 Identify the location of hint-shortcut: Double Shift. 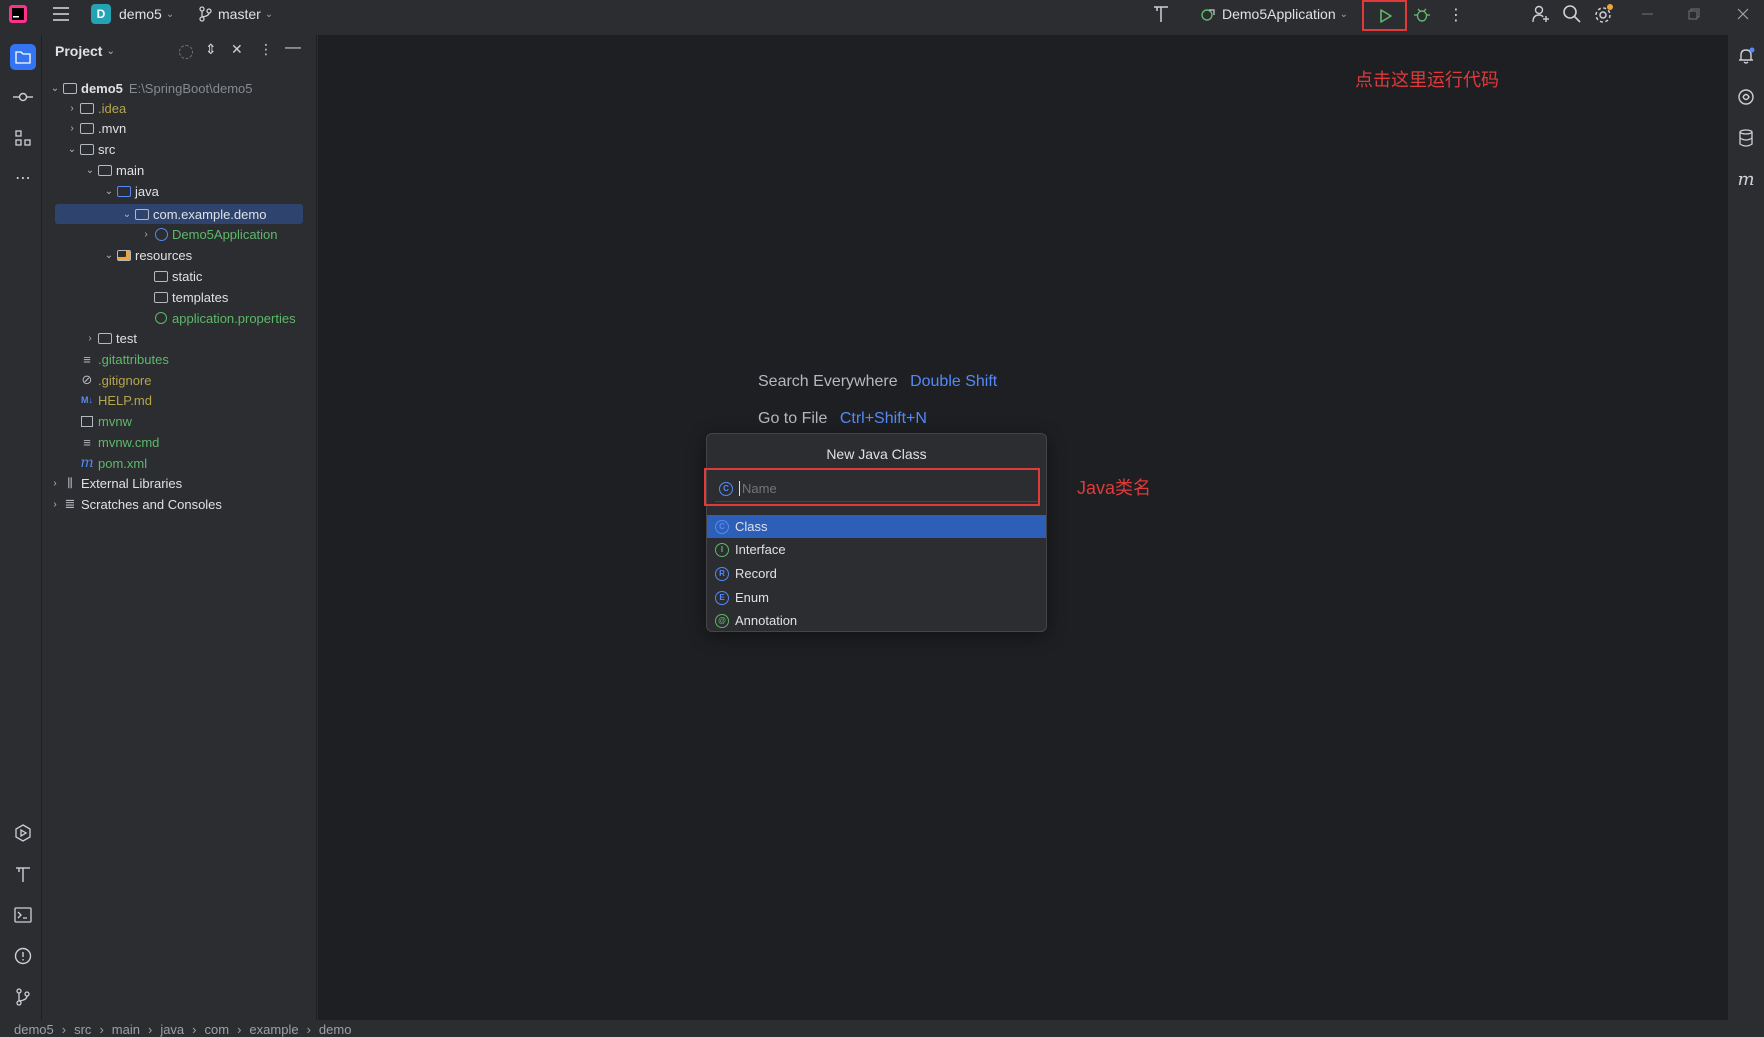
(954, 381).